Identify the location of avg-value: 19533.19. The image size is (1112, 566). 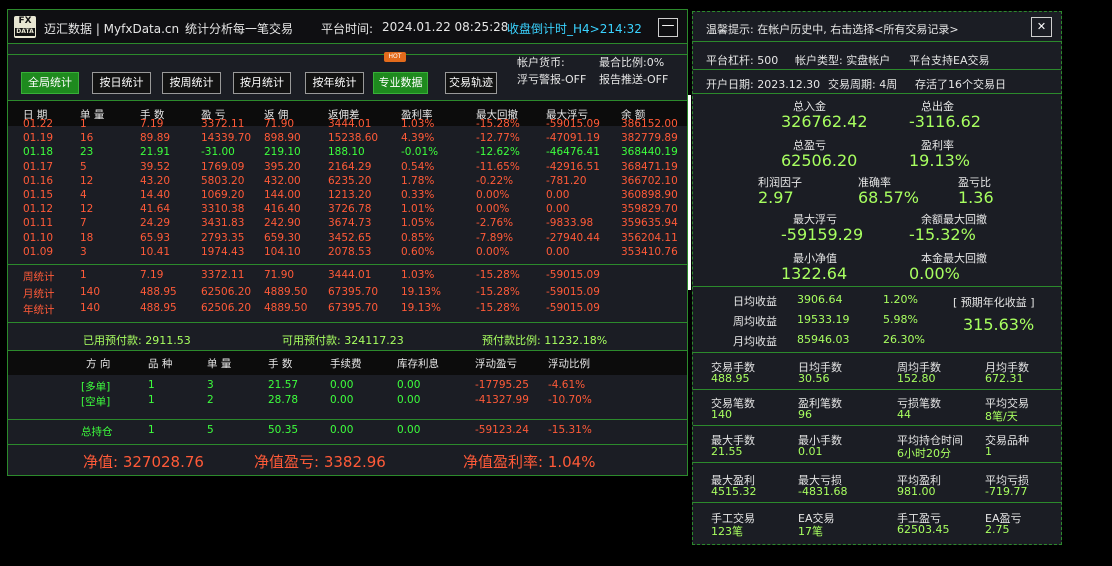
(823, 319).